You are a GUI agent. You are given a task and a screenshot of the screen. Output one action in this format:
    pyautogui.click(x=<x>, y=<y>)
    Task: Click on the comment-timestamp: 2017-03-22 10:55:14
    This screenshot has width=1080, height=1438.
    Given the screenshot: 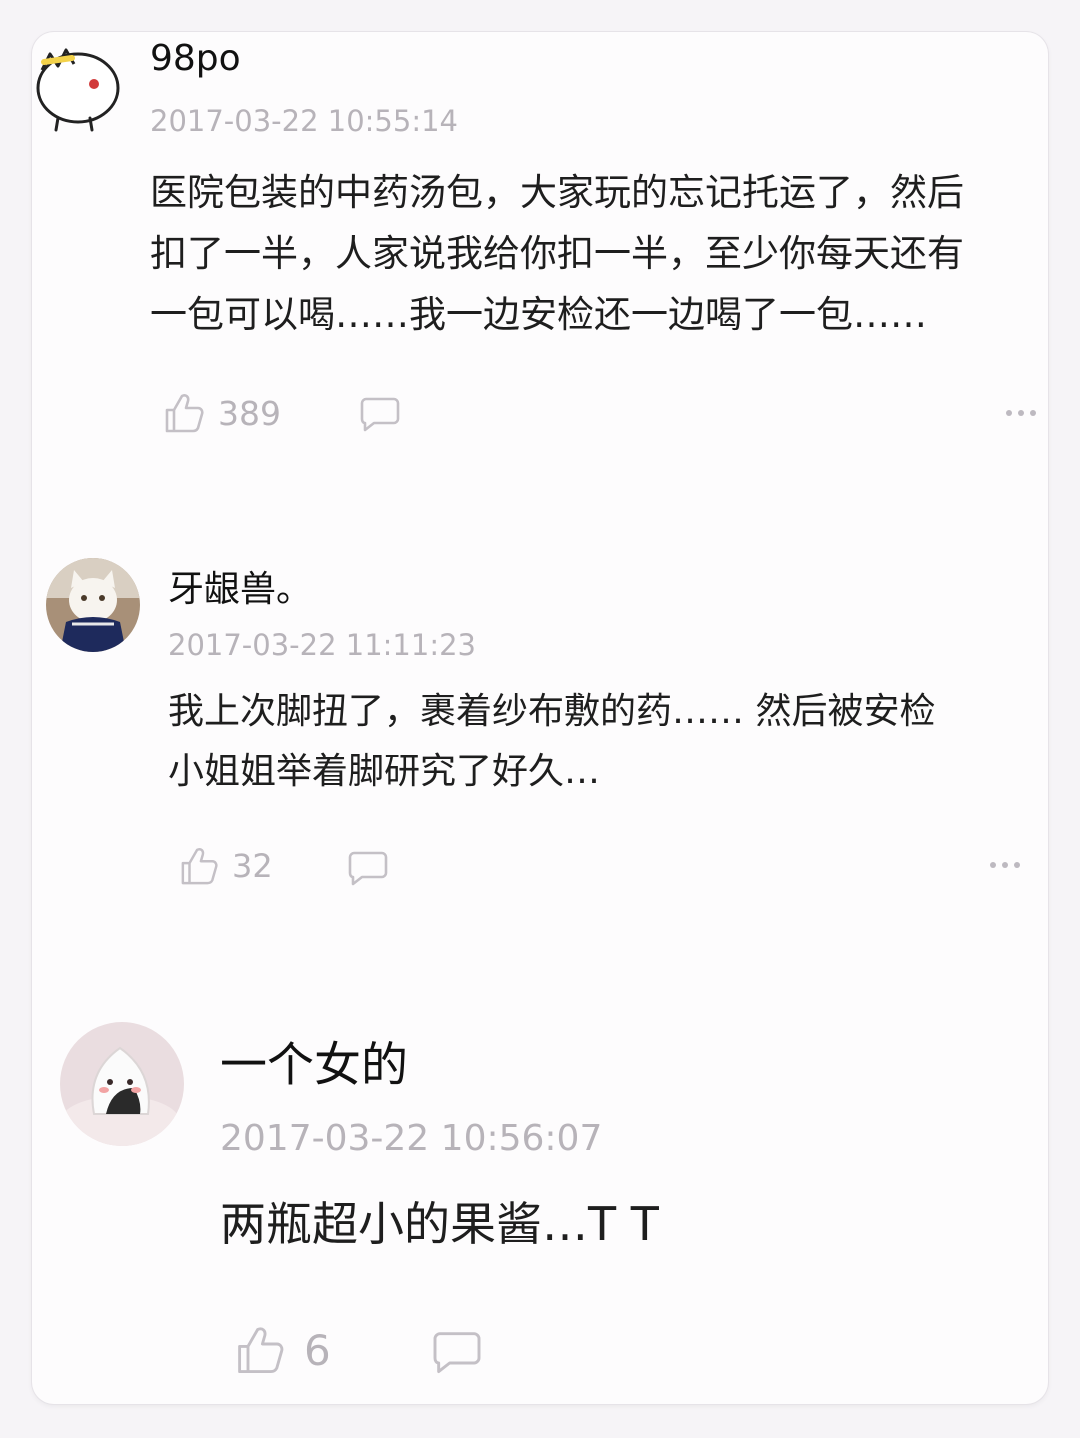 What is the action you would take?
    pyautogui.click(x=304, y=121)
    